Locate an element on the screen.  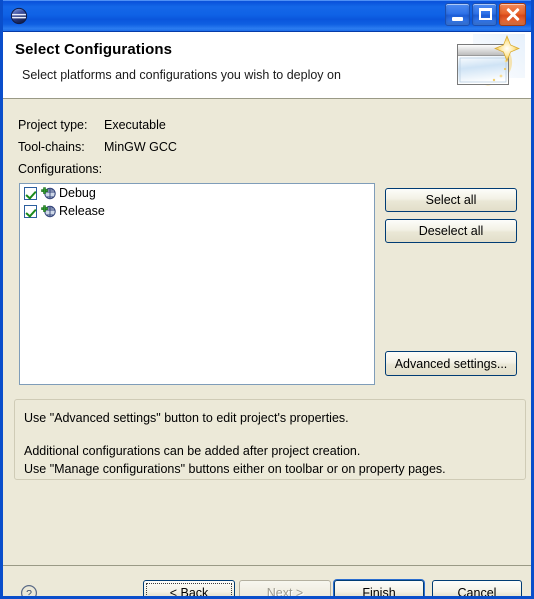
new-window-wizard-icon is located at coordinates (487, 65).